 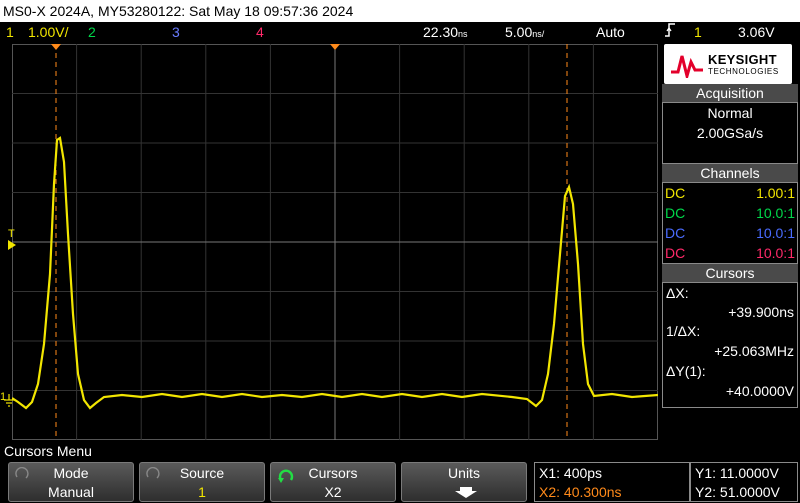 I want to click on channel-1-scale: 1.00V/, so click(x=48, y=32).